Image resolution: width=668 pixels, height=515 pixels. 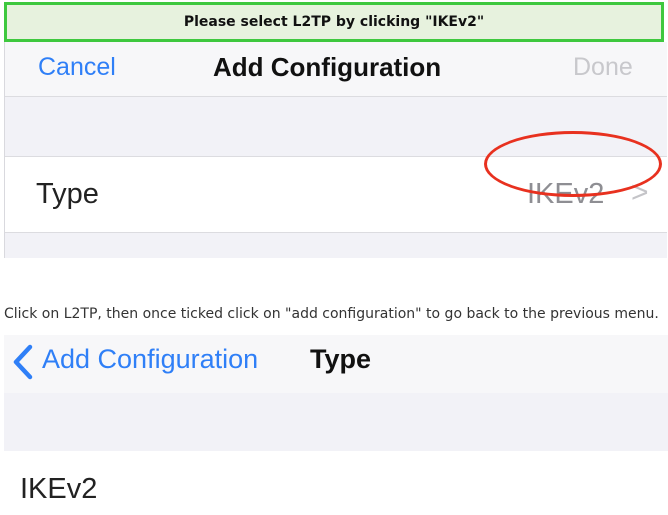 I want to click on option-ikev2: IKEv2, so click(x=58, y=489).